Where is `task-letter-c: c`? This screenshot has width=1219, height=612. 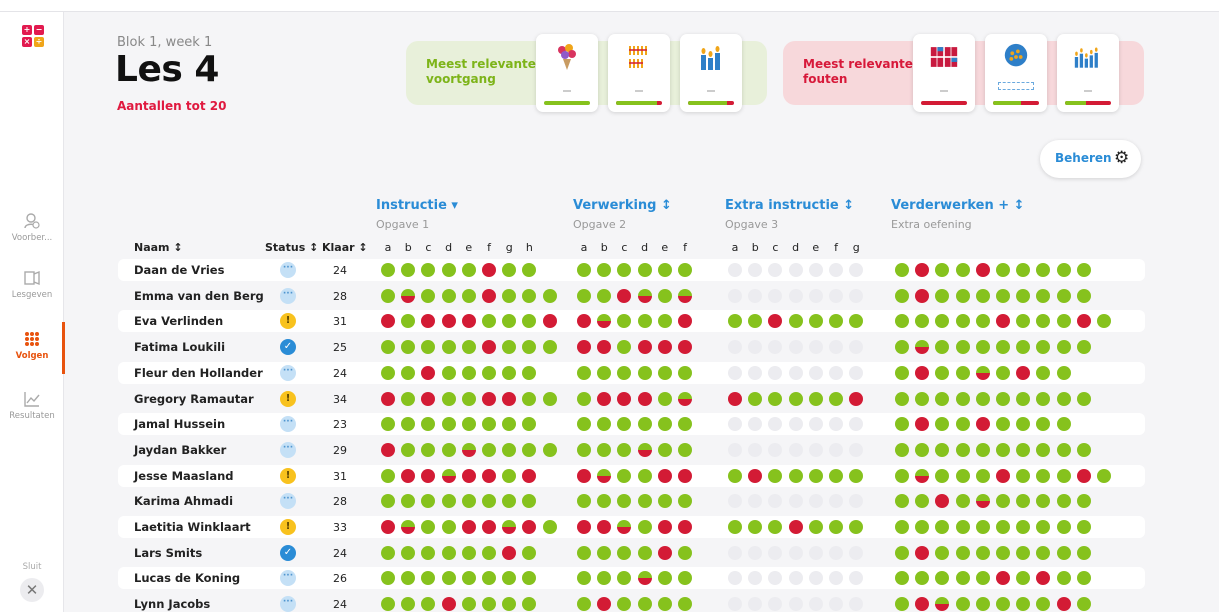
task-letter-c: c is located at coordinates (428, 247).